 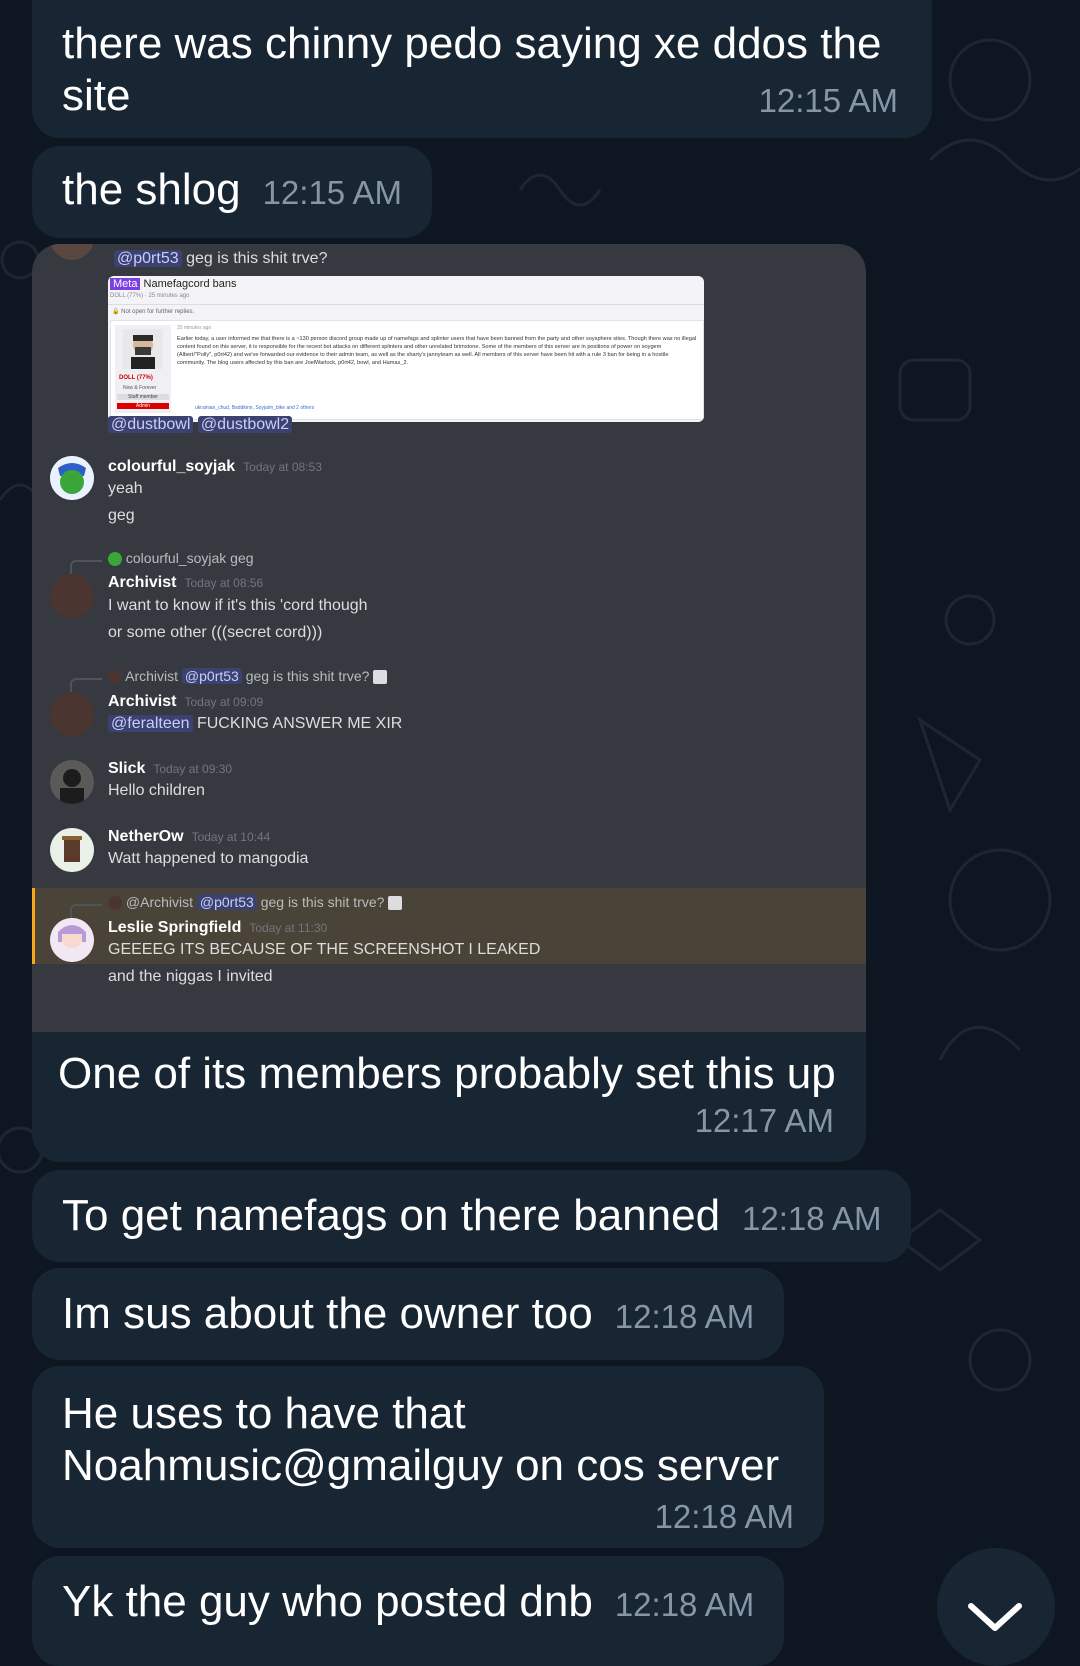 I want to click on mentions-line: @dustbowl @dustbowl2, so click(x=487, y=425).